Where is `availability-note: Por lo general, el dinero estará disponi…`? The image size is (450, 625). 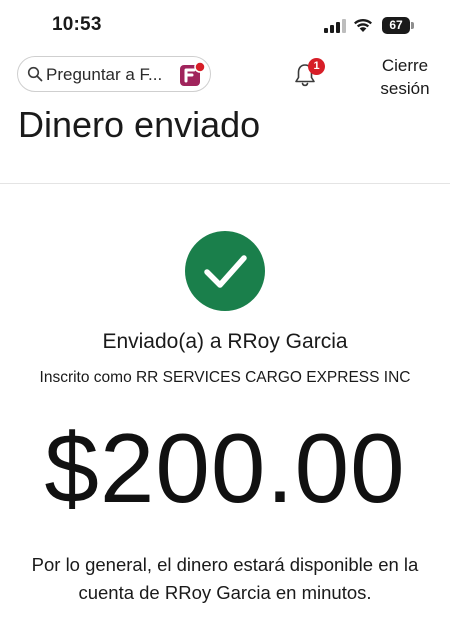
availability-note: Por lo general, el dinero estará disponi… is located at coordinates (225, 578).